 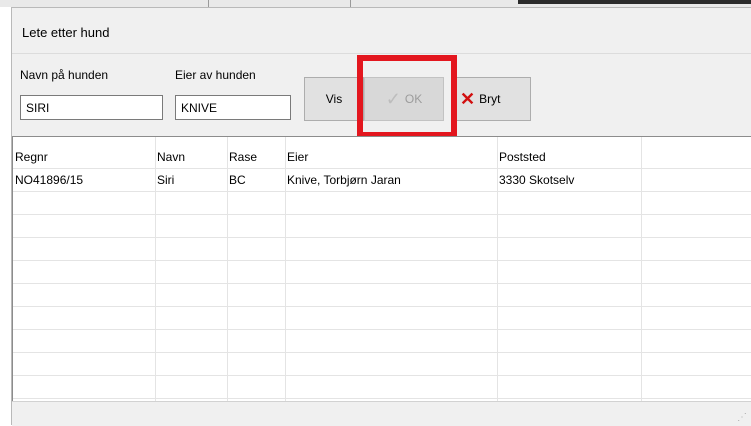 I want to click on ok-button-label: OK, so click(x=413, y=99).